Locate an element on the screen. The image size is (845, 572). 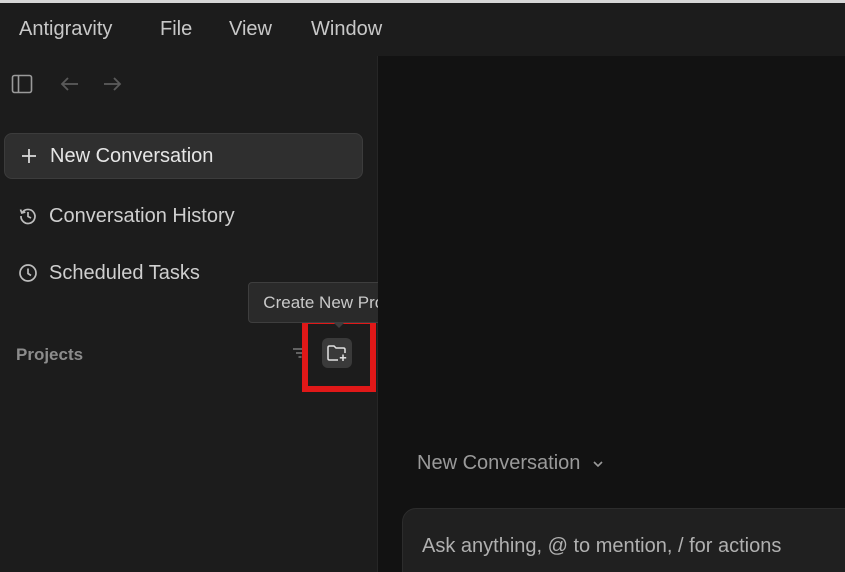
plus-icon is located at coordinates (29, 156).